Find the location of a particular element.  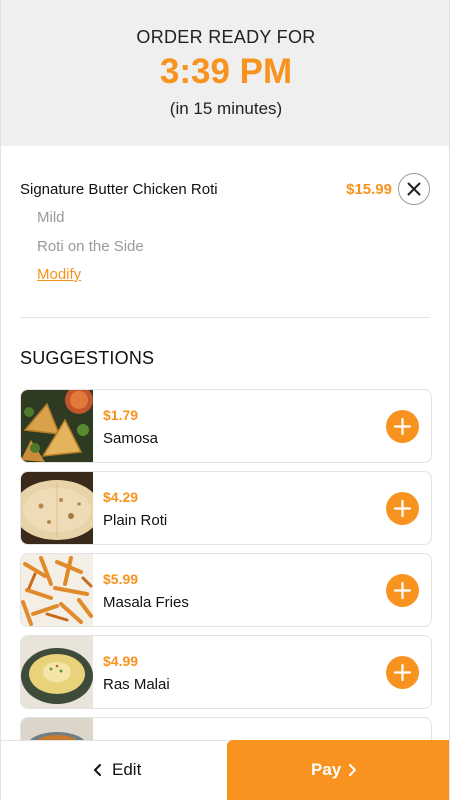

suggestion-name: Masala Fries is located at coordinates (146, 602).